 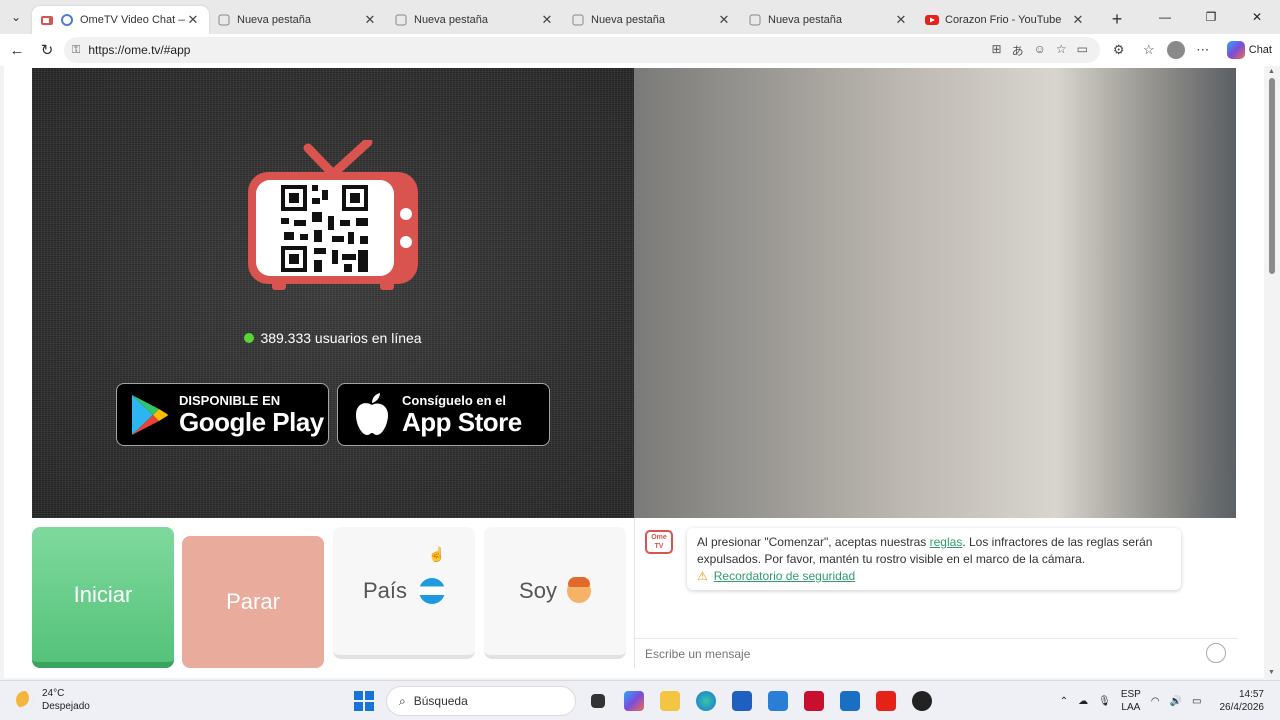 What do you see at coordinates (1257, 17) in the screenshot?
I see `close-window-icon: ✕` at bounding box center [1257, 17].